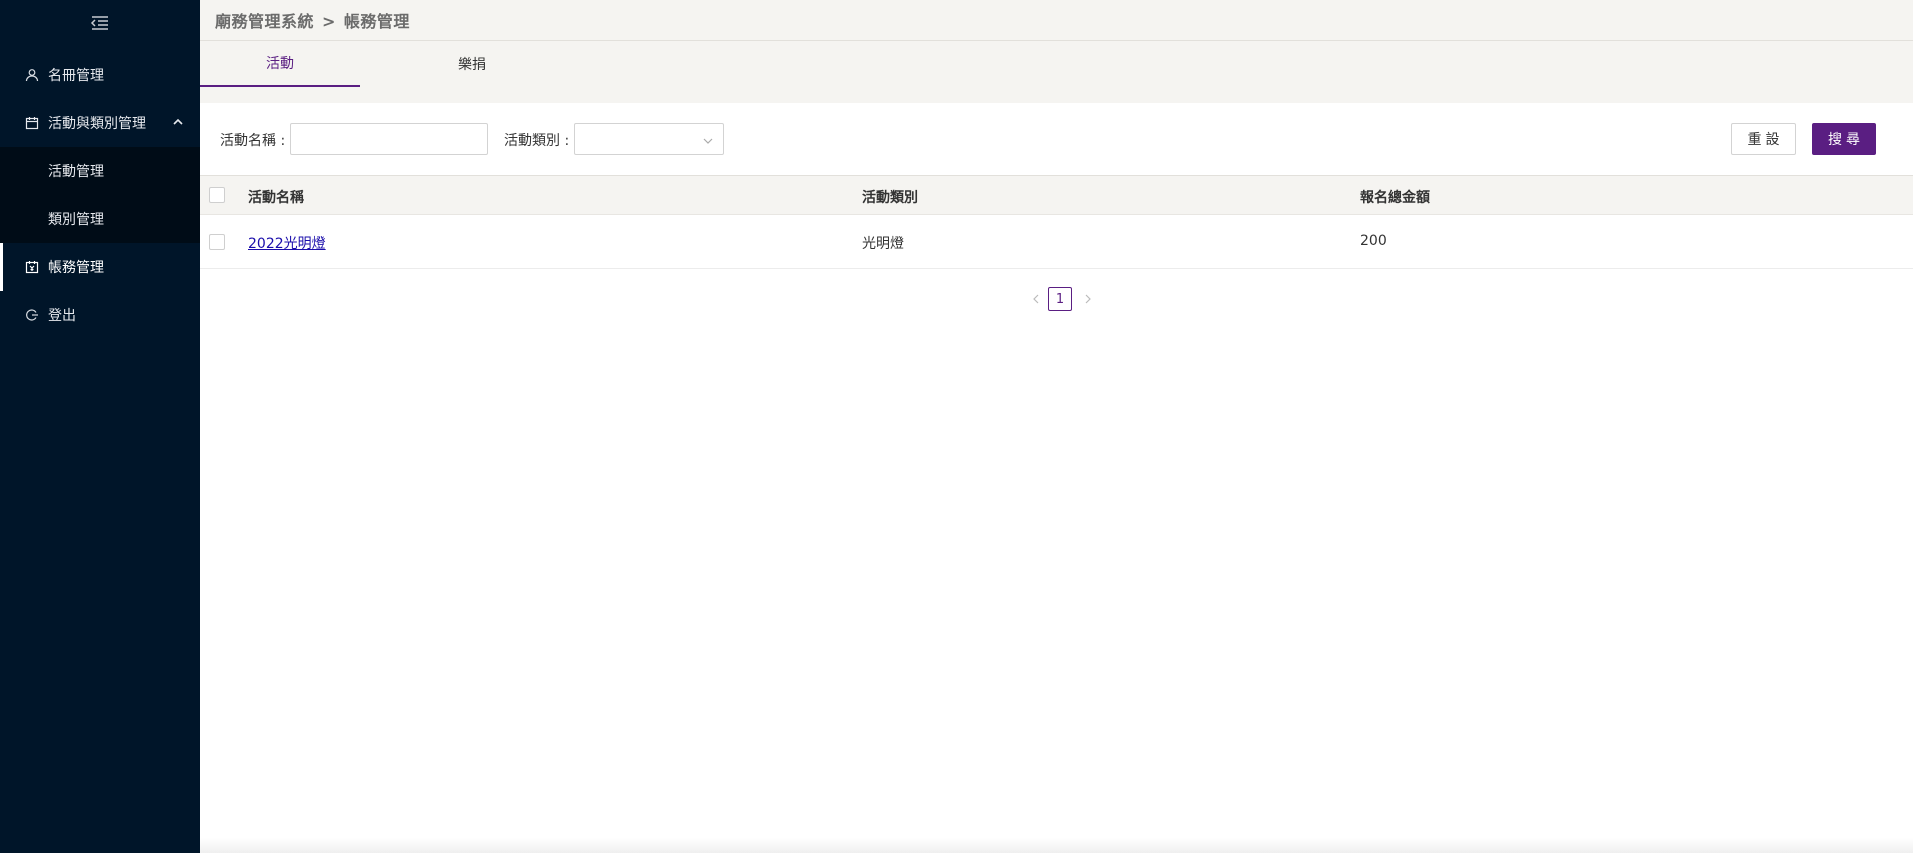 Image resolution: width=1913 pixels, height=853 pixels. Describe the element at coordinates (1088, 299) in the screenshot. I see `chevron-right-icon` at that location.